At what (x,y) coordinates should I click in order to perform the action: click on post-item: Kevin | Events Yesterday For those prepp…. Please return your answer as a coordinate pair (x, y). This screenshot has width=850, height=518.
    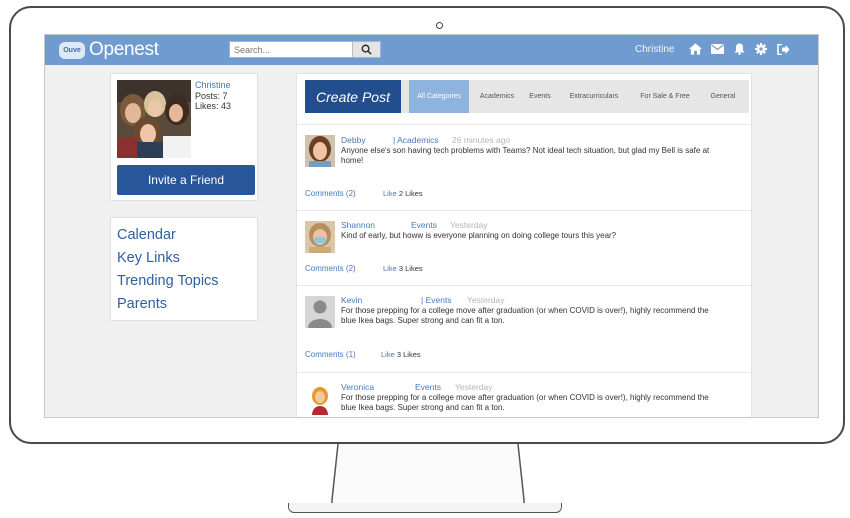
    Looking at the image, I should click on (524, 328).